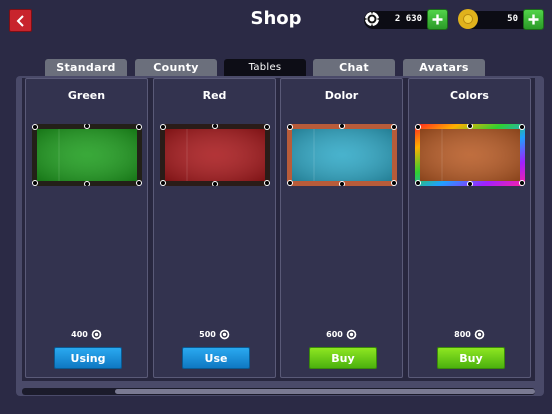 The width and height of the screenshot is (552, 414). I want to click on gold-coin-icon, so click(468, 19).